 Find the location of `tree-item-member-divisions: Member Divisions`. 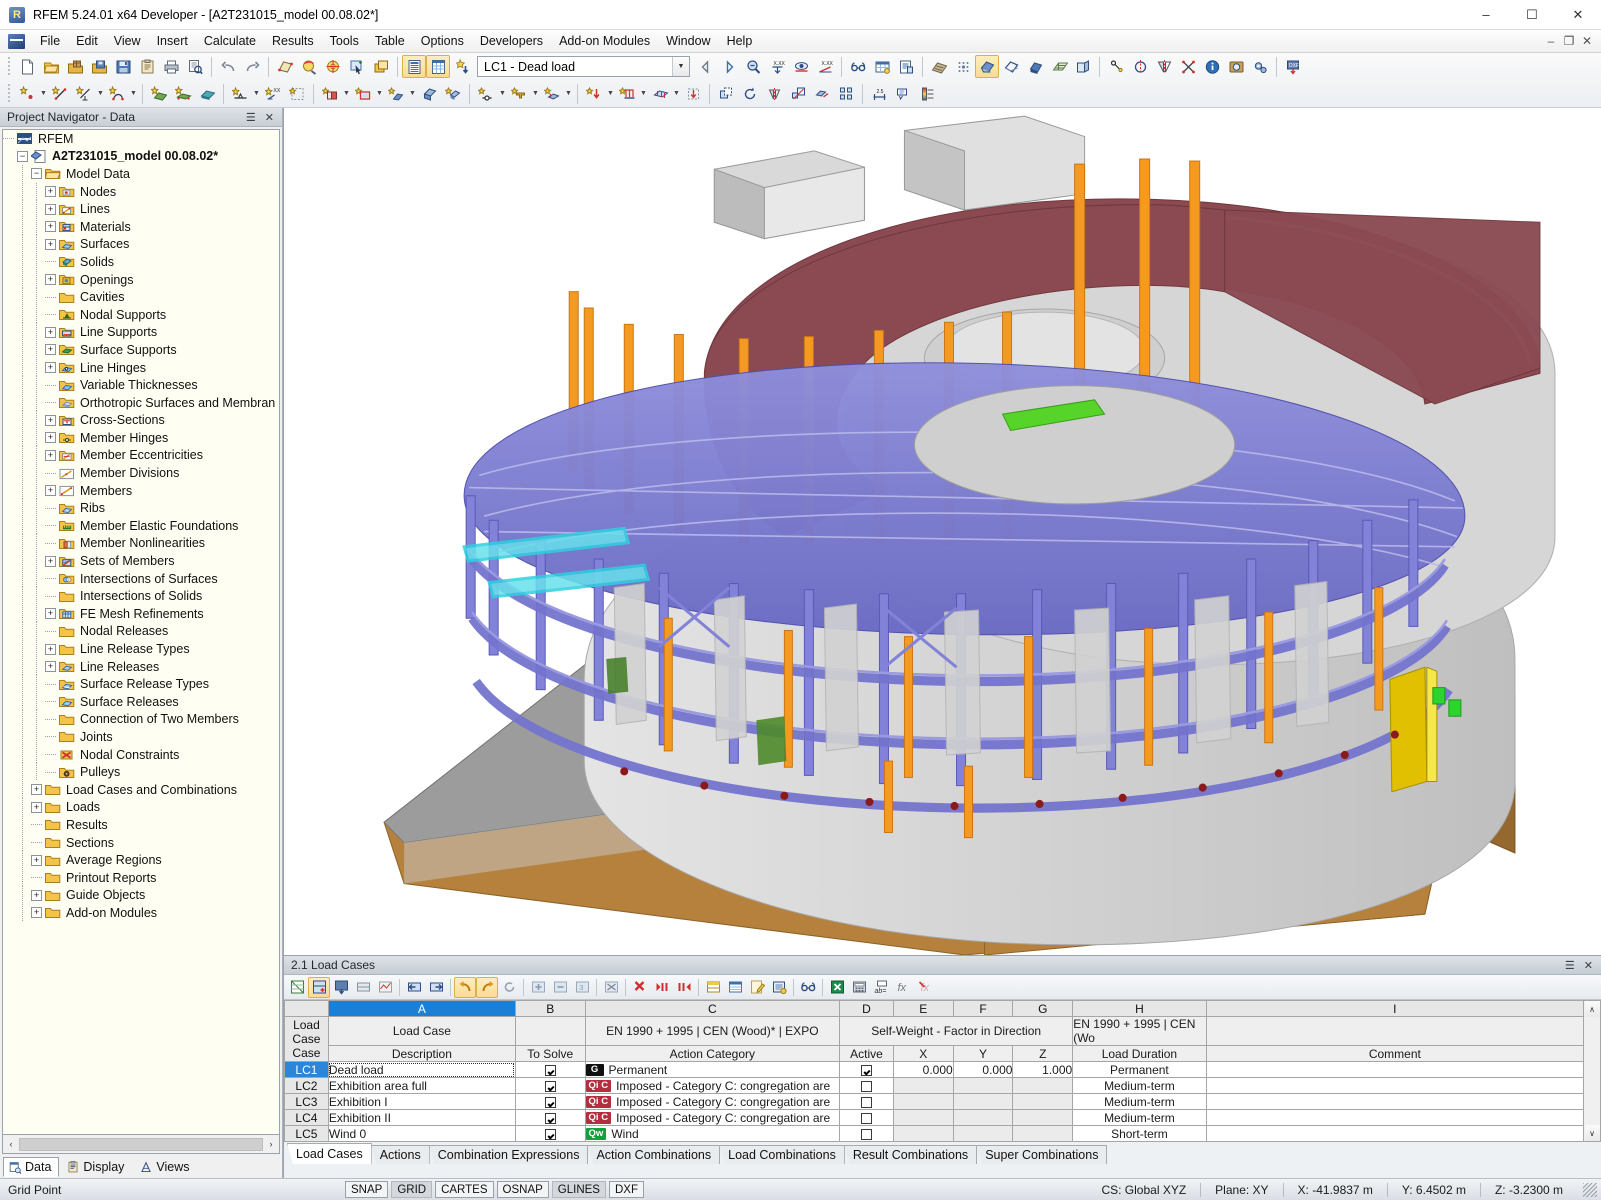

tree-item-member-divisions: Member Divisions is located at coordinates (141, 473).